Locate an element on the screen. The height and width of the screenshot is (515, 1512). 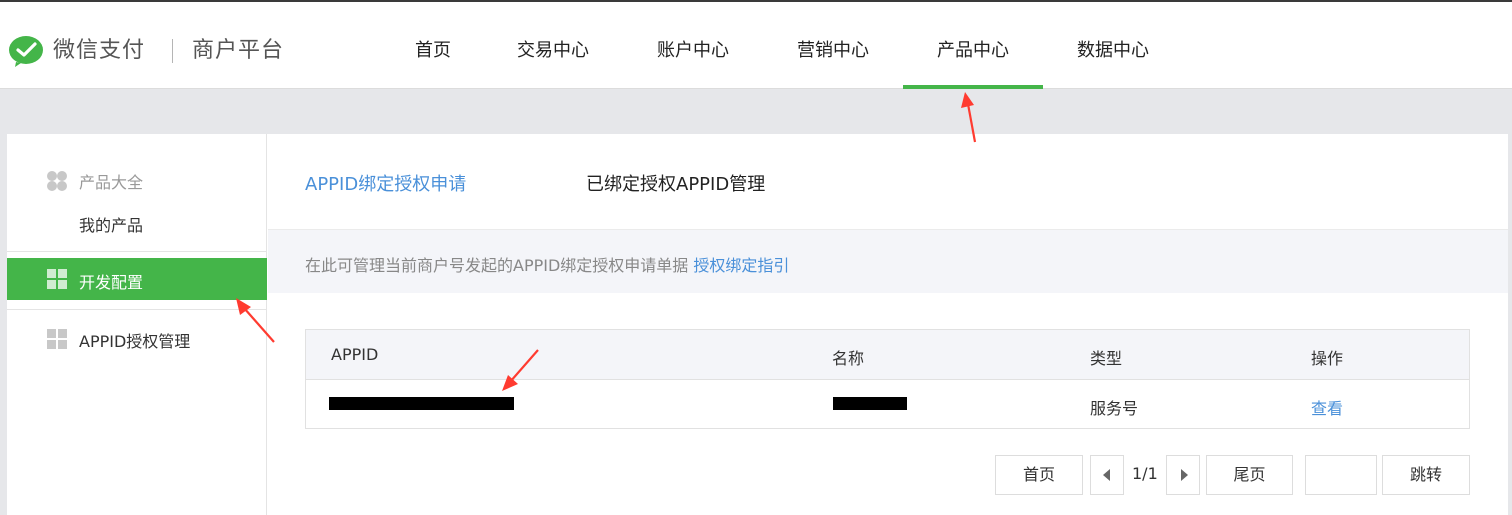
sidebar-item-appid-auth: APPID授权管理 is located at coordinates (137, 339).